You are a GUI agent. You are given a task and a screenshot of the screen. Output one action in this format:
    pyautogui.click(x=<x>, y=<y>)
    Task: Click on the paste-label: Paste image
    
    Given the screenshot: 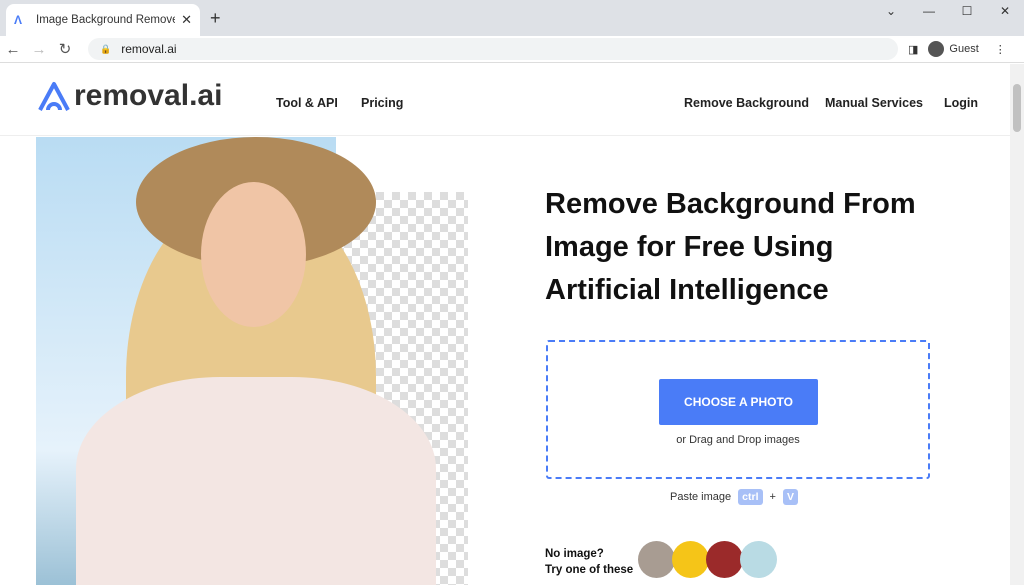 What is the action you would take?
    pyautogui.click(x=701, y=497)
    